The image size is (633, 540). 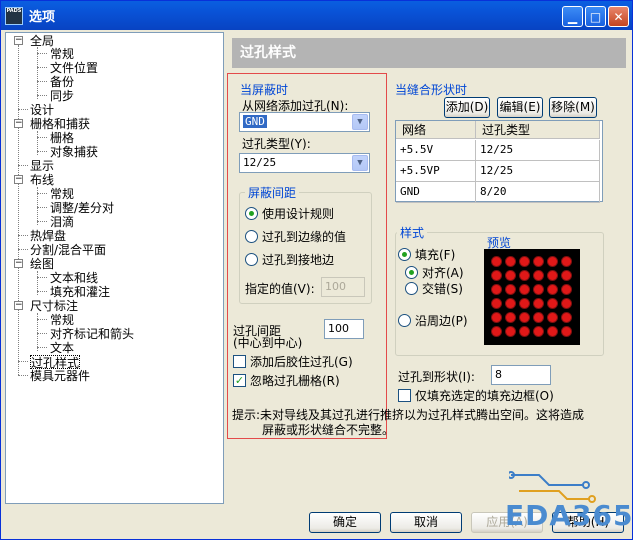 What do you see at coordinates (239, 380) in the screenshot?
I see `checkmark-icon: ✓` at bounding box center [239, 380].